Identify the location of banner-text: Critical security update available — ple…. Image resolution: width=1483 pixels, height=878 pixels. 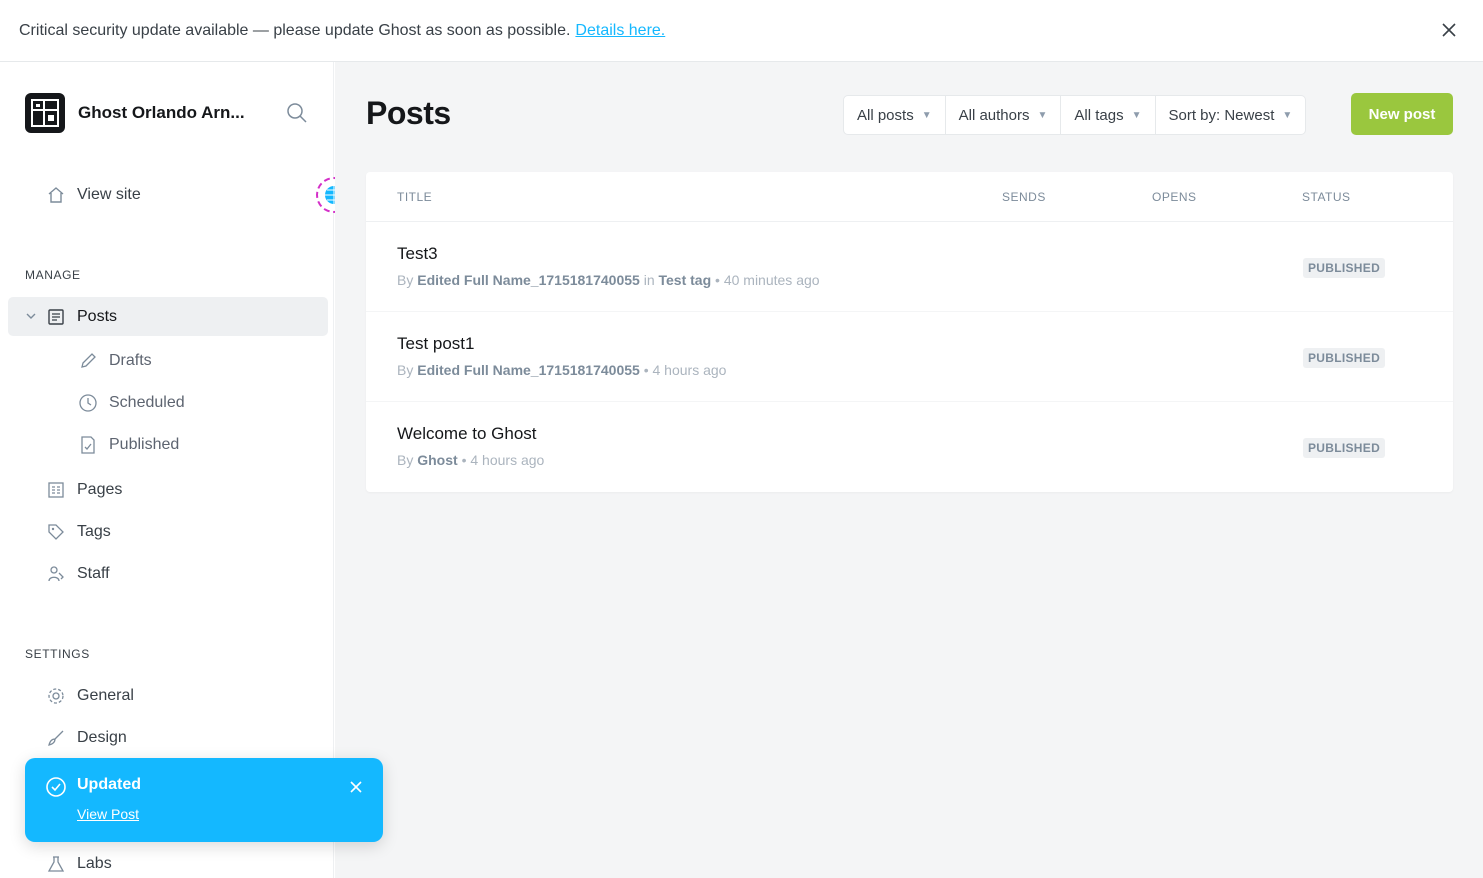
(295, 30).